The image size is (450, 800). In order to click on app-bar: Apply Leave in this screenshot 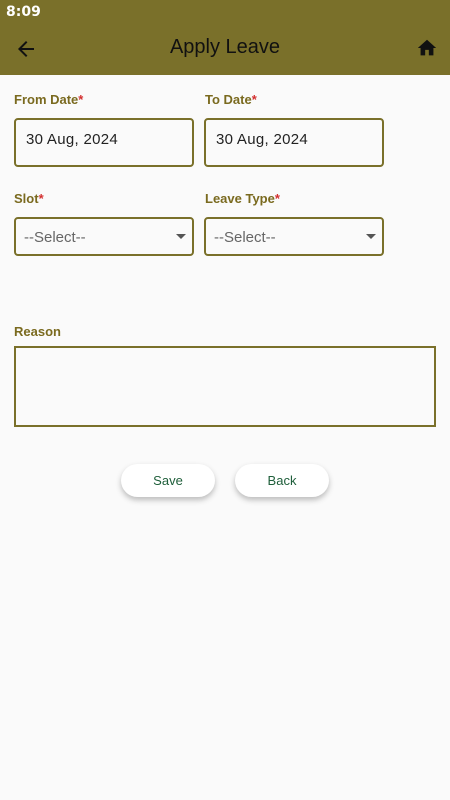, I will do `click(225, 49)`.